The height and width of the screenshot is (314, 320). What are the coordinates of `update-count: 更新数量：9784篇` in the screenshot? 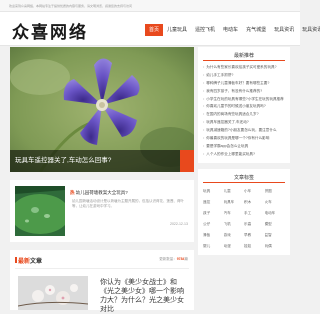 It's located at (173, 259).